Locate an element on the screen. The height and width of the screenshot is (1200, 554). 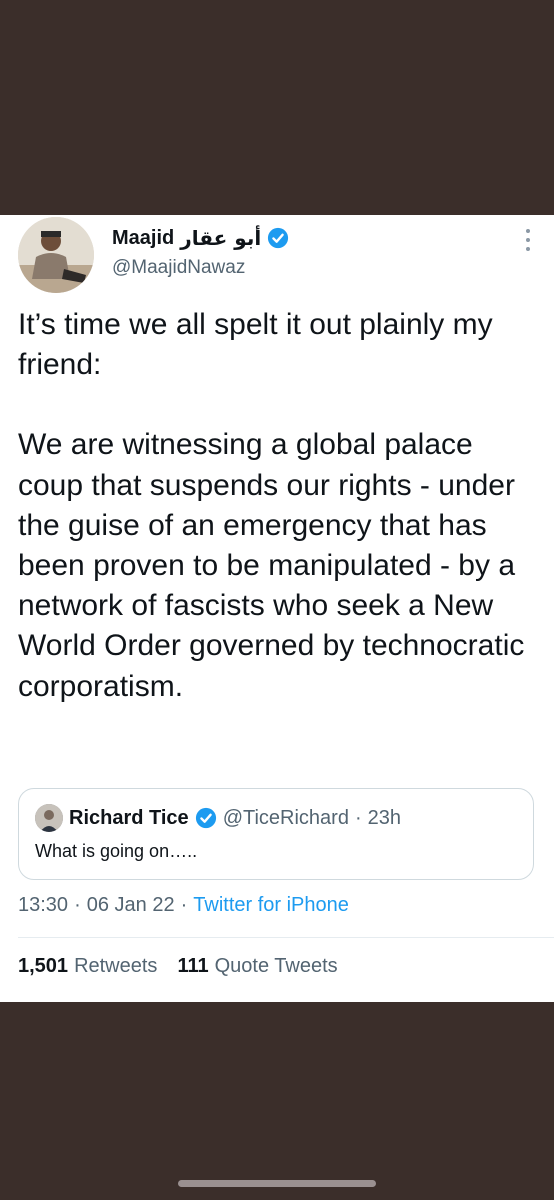
more-options-icon is located at coordinates (528, 240).